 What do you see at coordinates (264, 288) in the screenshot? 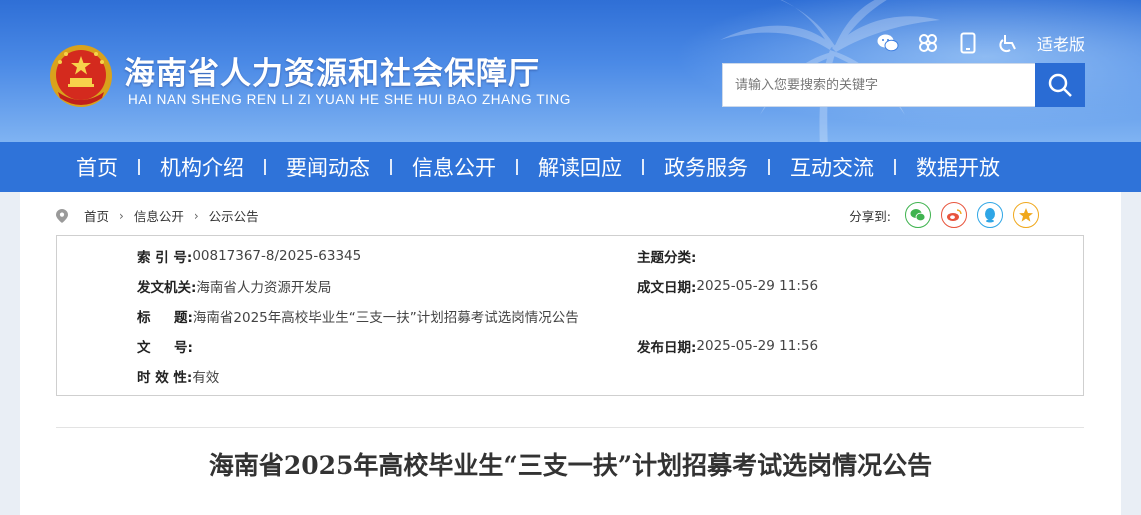
I see `meta-value: 海南省人力资源开发局` at bounding box center [264, 288].